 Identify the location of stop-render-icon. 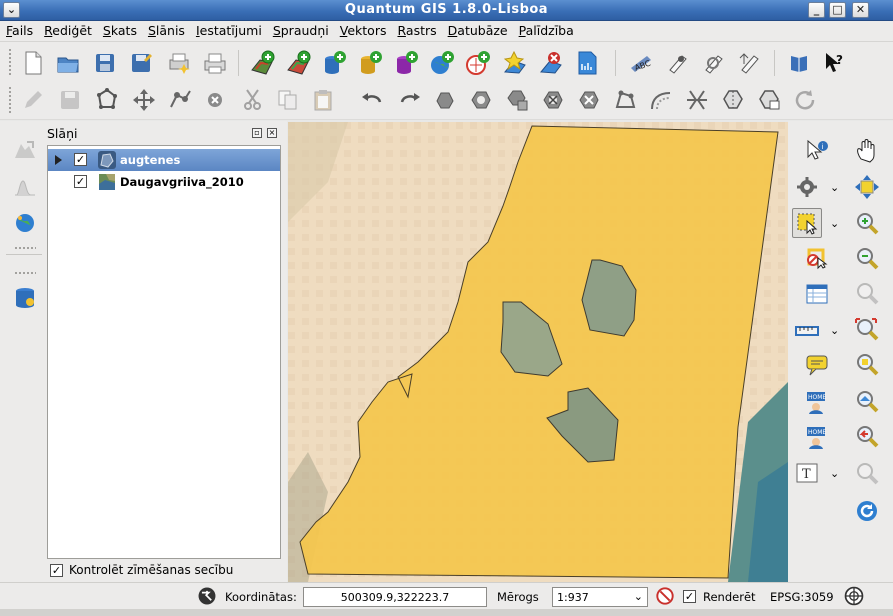
(665, 596).